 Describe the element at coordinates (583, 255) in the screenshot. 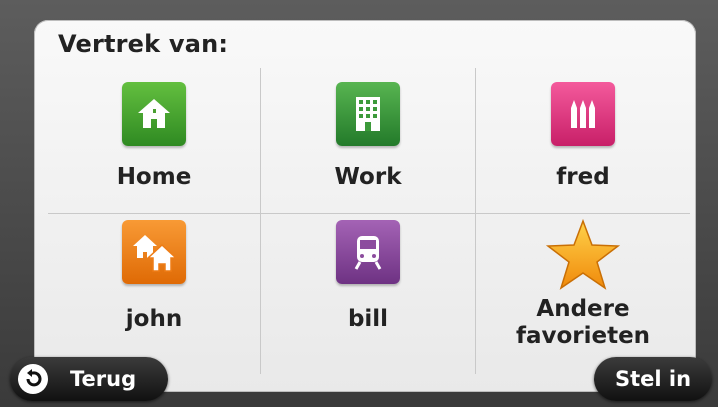

I see `star-icon` at that location.